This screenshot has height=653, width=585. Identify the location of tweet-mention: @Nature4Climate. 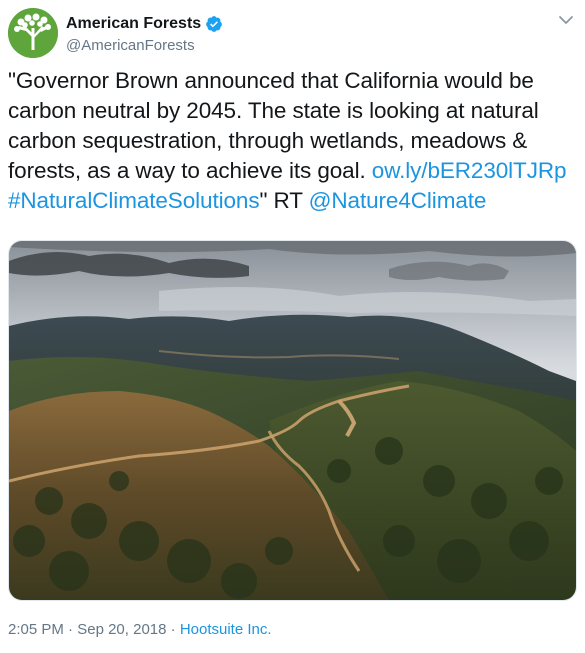
(398, 200).